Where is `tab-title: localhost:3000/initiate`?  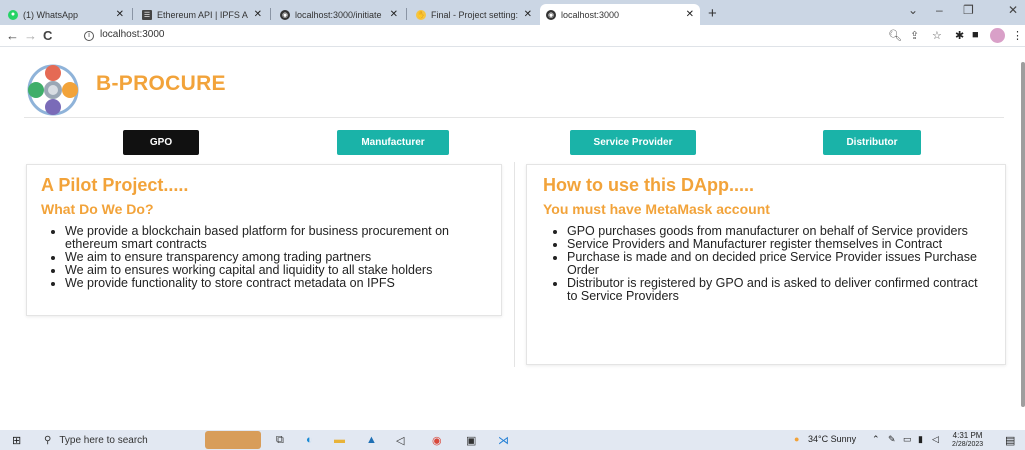 tab-title: localhost:3000/initiate is located at coordinates (338, 14).